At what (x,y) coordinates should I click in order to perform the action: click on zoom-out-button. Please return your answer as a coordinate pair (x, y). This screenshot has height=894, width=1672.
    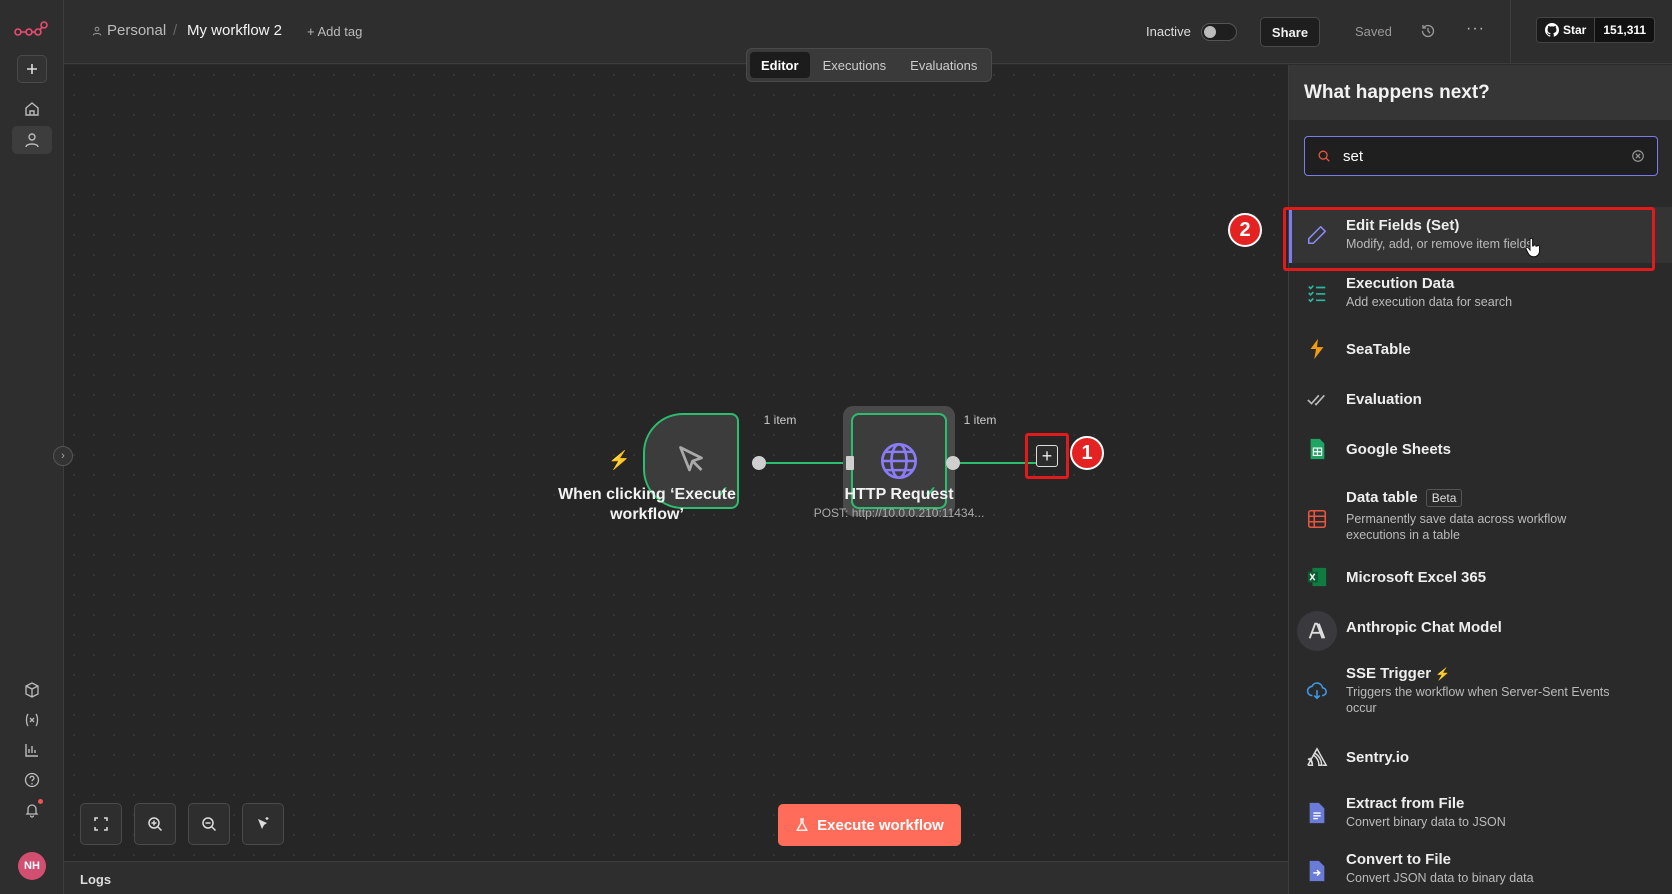
    Looking at the image, I should click on (209, 824).